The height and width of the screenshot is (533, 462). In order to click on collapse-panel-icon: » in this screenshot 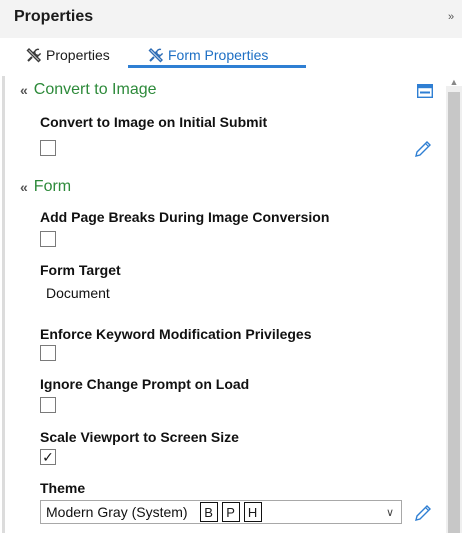, I will do `click(451, 17)`.